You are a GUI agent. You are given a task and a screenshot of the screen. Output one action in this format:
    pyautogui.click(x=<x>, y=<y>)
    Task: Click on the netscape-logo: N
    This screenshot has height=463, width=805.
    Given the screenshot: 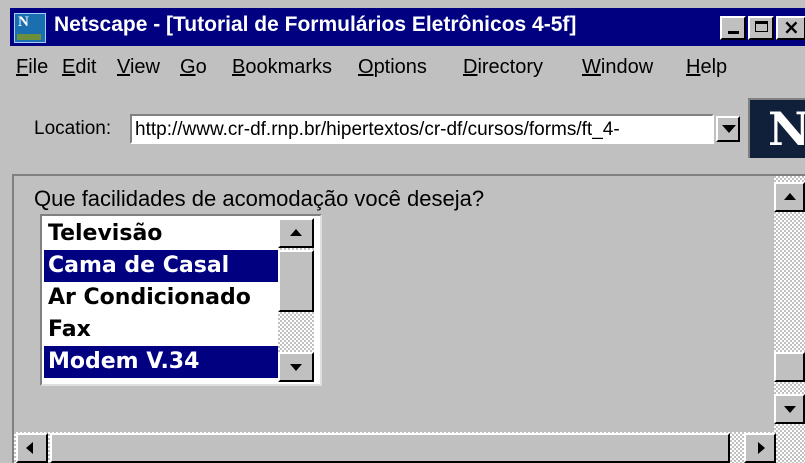 What is the action you would take?
    pyautogui.click(x=776, y=128)
    